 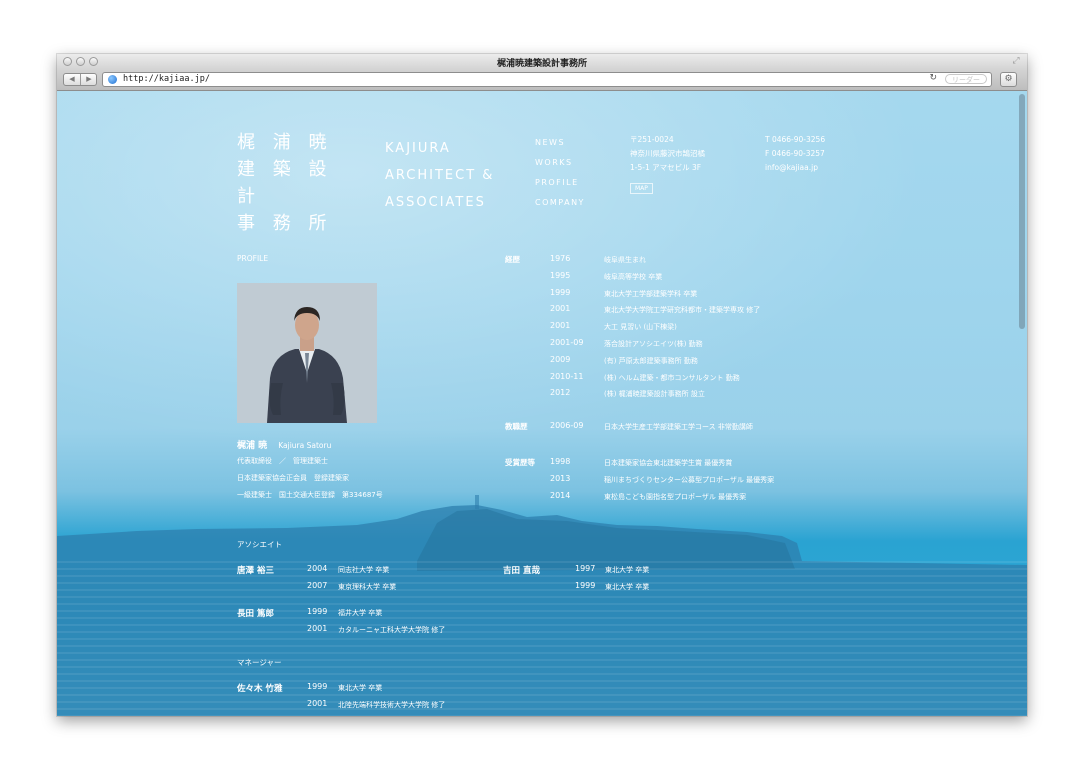 I want to click on person-year: 2007, so click(x=317, y=585).